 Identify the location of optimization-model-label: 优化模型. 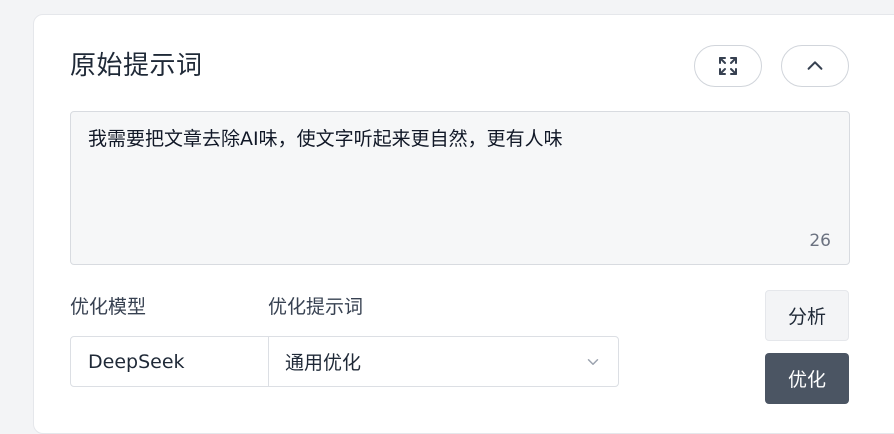
(108, 307).